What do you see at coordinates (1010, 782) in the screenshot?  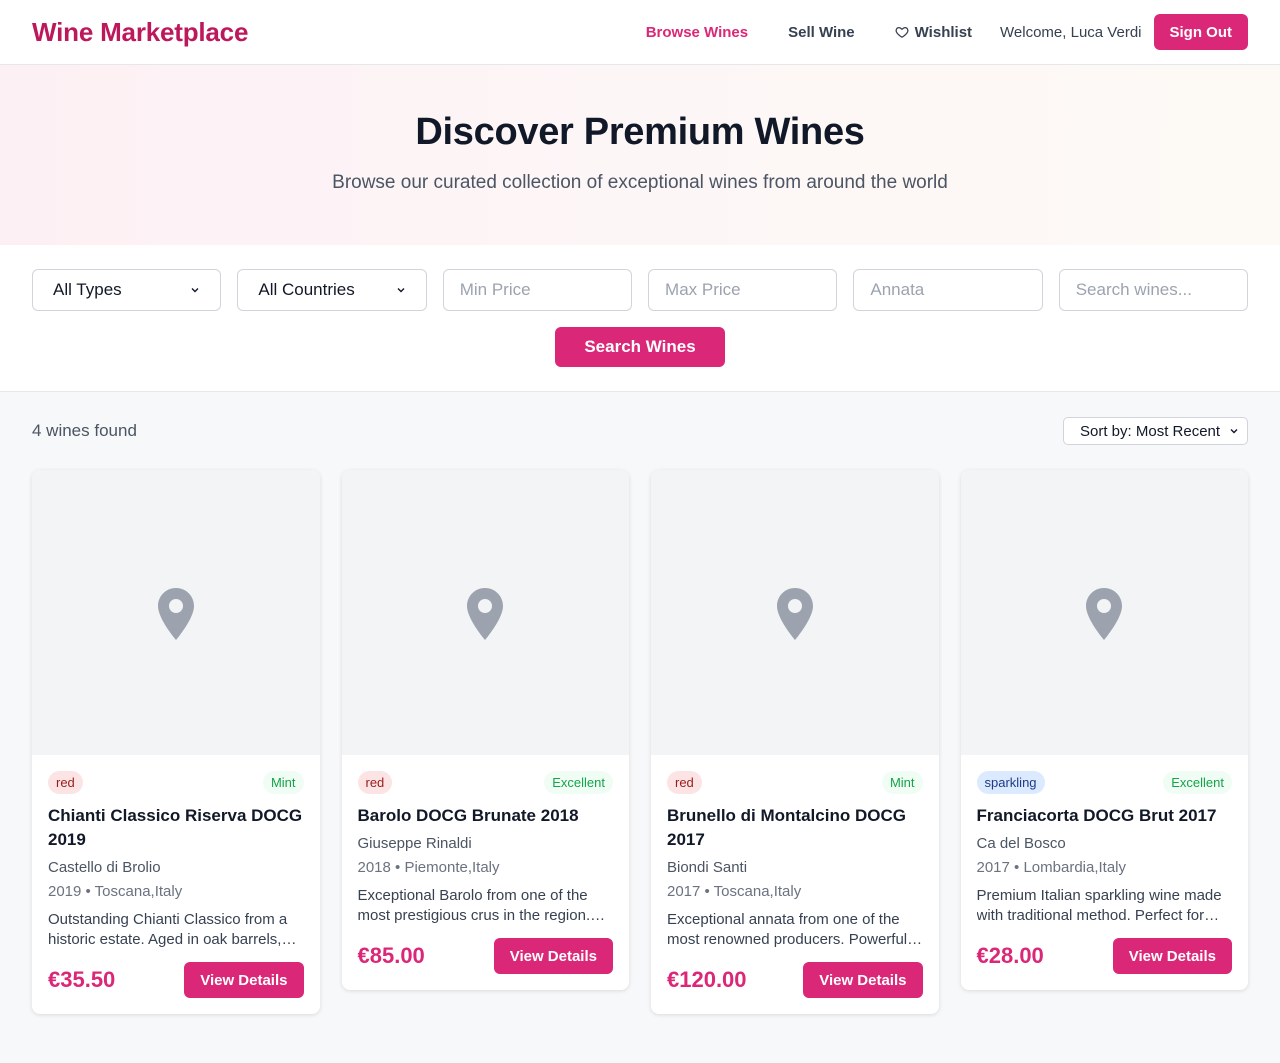 I see `wine-type-badge: sparkling` at bounding box center [1010, 782].